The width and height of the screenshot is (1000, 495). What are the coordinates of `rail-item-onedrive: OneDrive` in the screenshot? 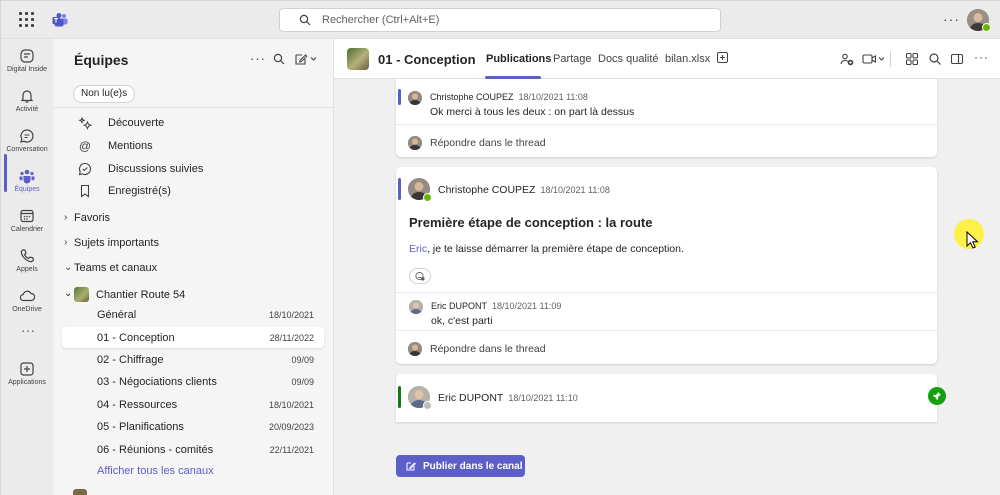 It's located at (27, 304).